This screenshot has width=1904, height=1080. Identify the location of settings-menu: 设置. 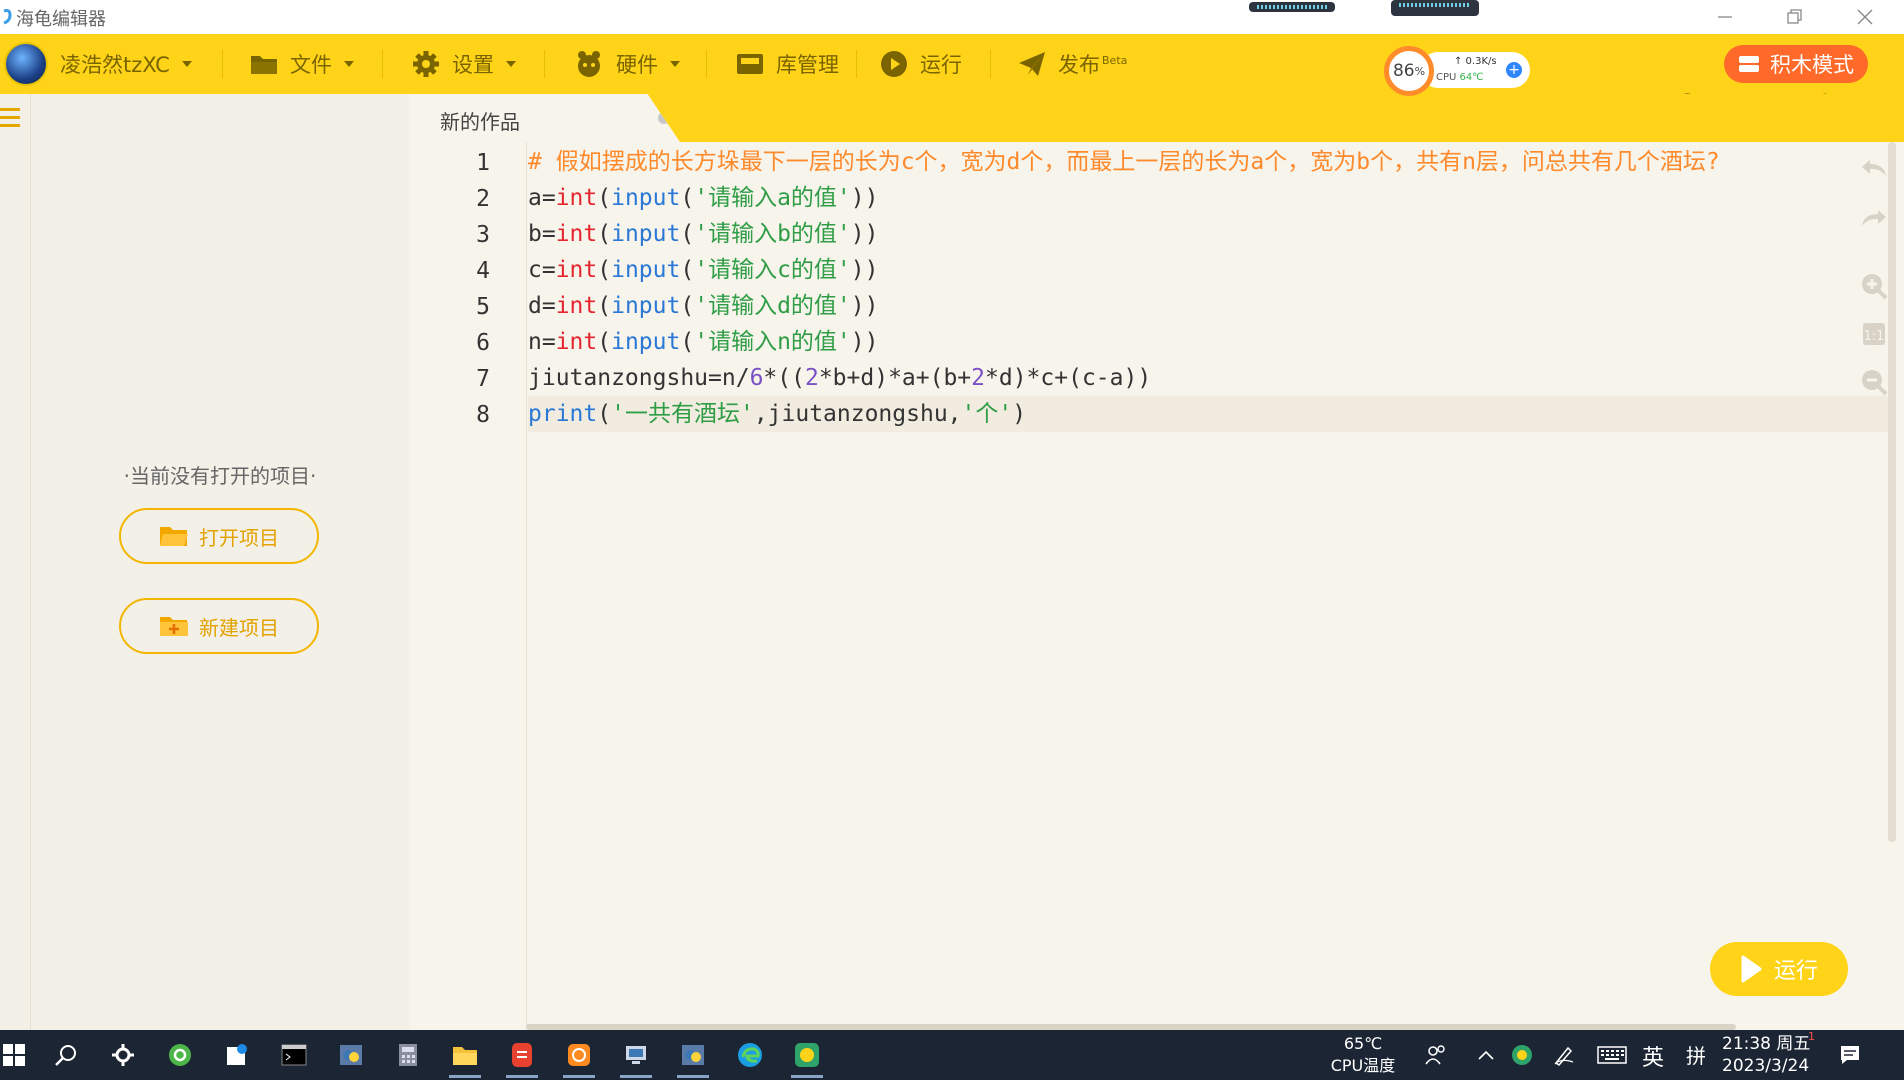
(464, 64).